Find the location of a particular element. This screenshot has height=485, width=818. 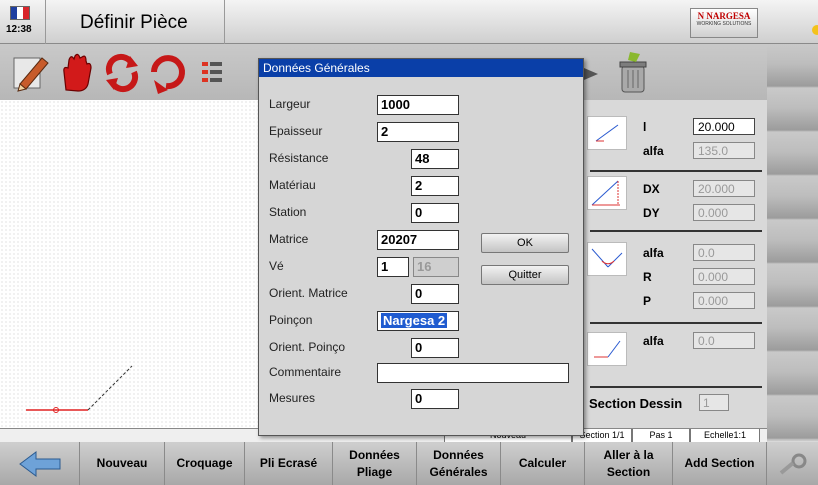

orient-poinco-input: 0 is located at coordinates (435, 348).